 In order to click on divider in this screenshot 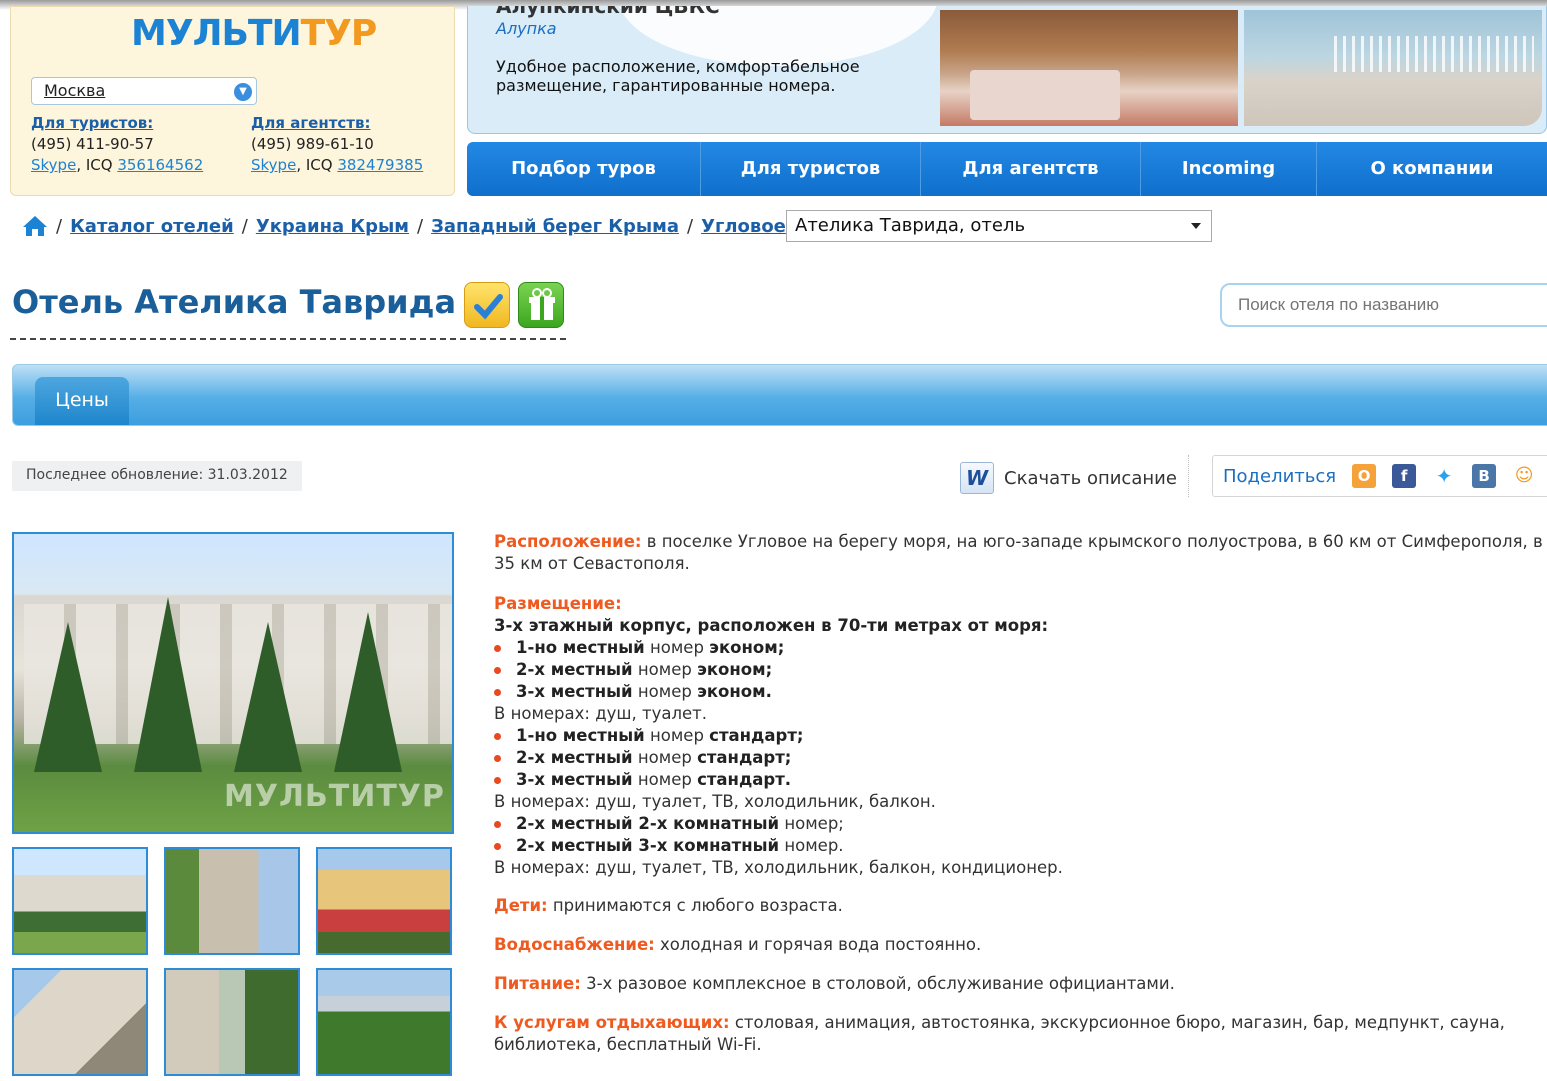, I will do `click(1188, 476)`.